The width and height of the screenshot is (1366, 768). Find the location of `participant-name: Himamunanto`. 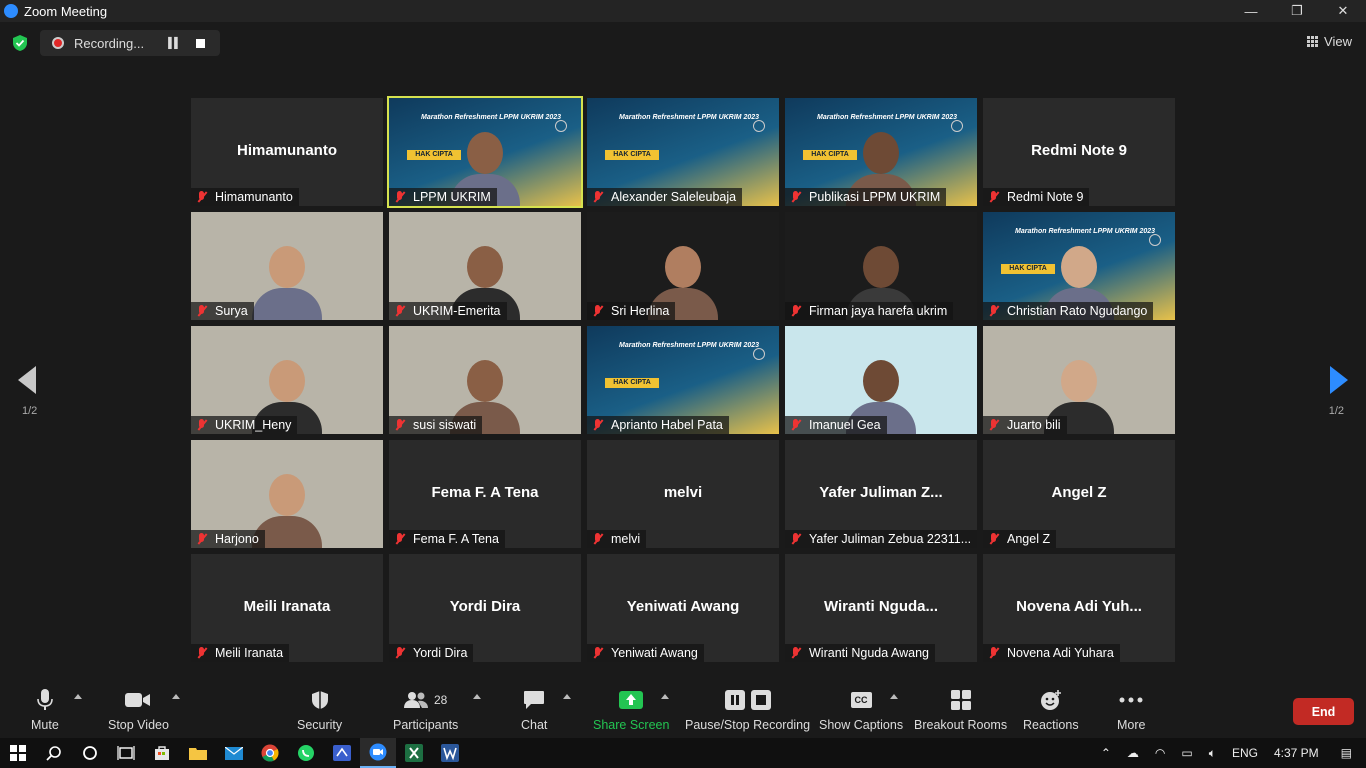

participant-name: Himamunanto is located at coordinates (254, 197).